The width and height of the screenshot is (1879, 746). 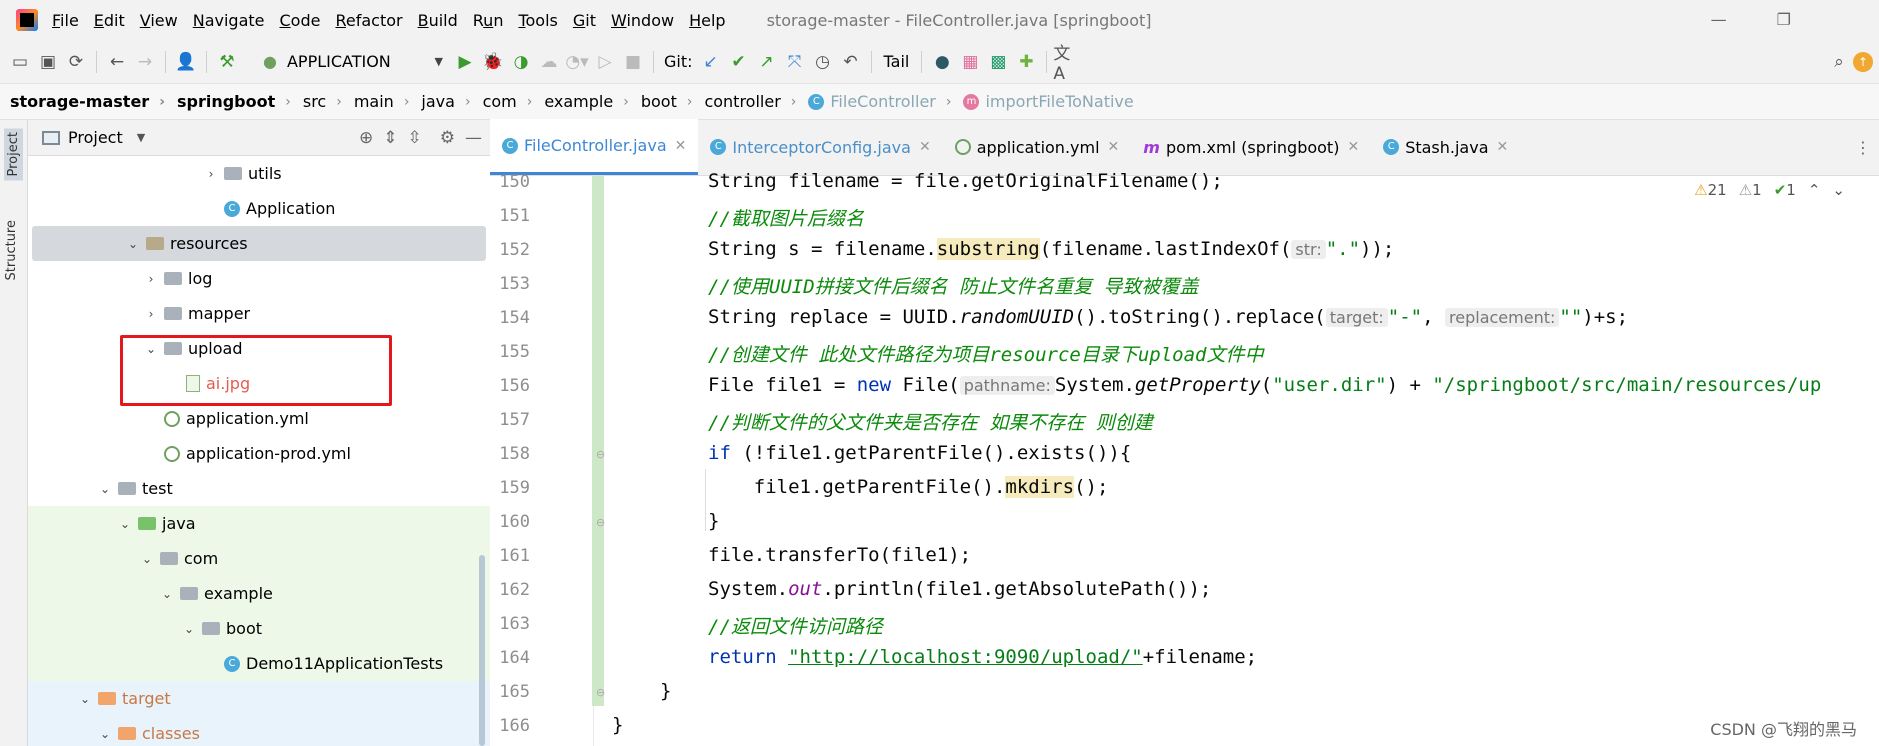 I want to click on user-icon: 👤, so click(x=186, y=62).